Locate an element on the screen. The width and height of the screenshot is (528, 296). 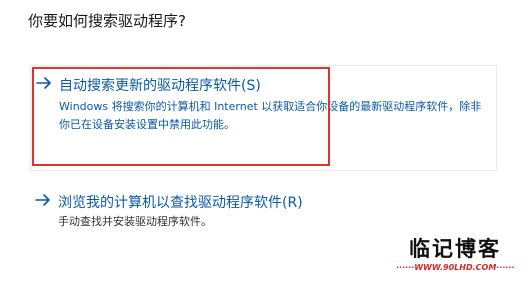
browse-computer-title: 浏览我的计算机以查找驱动程序软件(R) is located at coordinates (180, 203).